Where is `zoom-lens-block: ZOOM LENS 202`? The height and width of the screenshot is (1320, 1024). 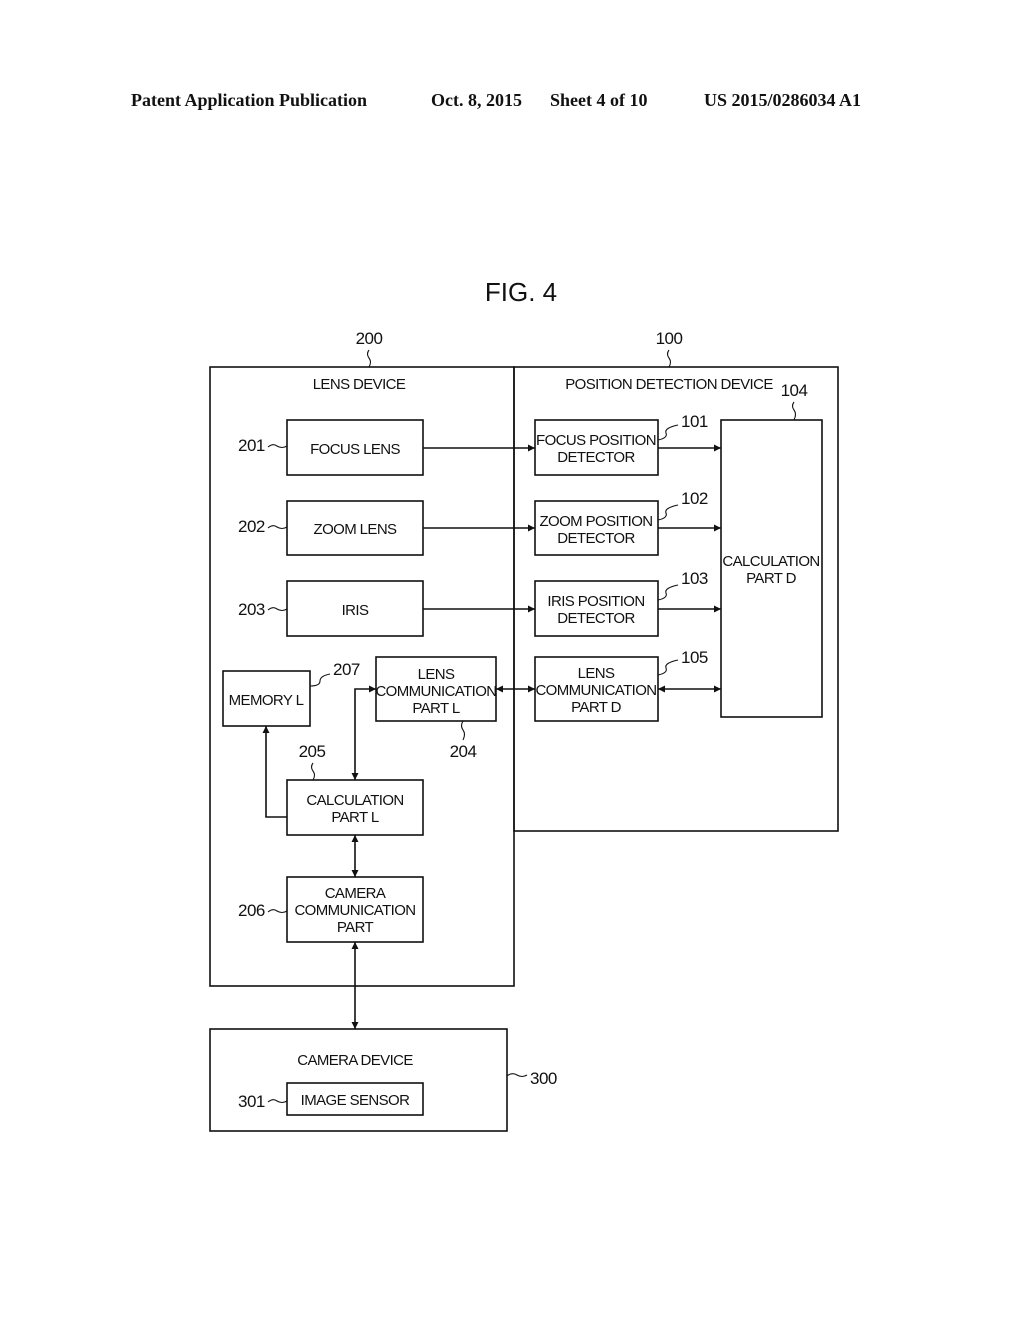
zoom-lens-block: ZOOM LENS 202 is located at coordinates (331, 528).